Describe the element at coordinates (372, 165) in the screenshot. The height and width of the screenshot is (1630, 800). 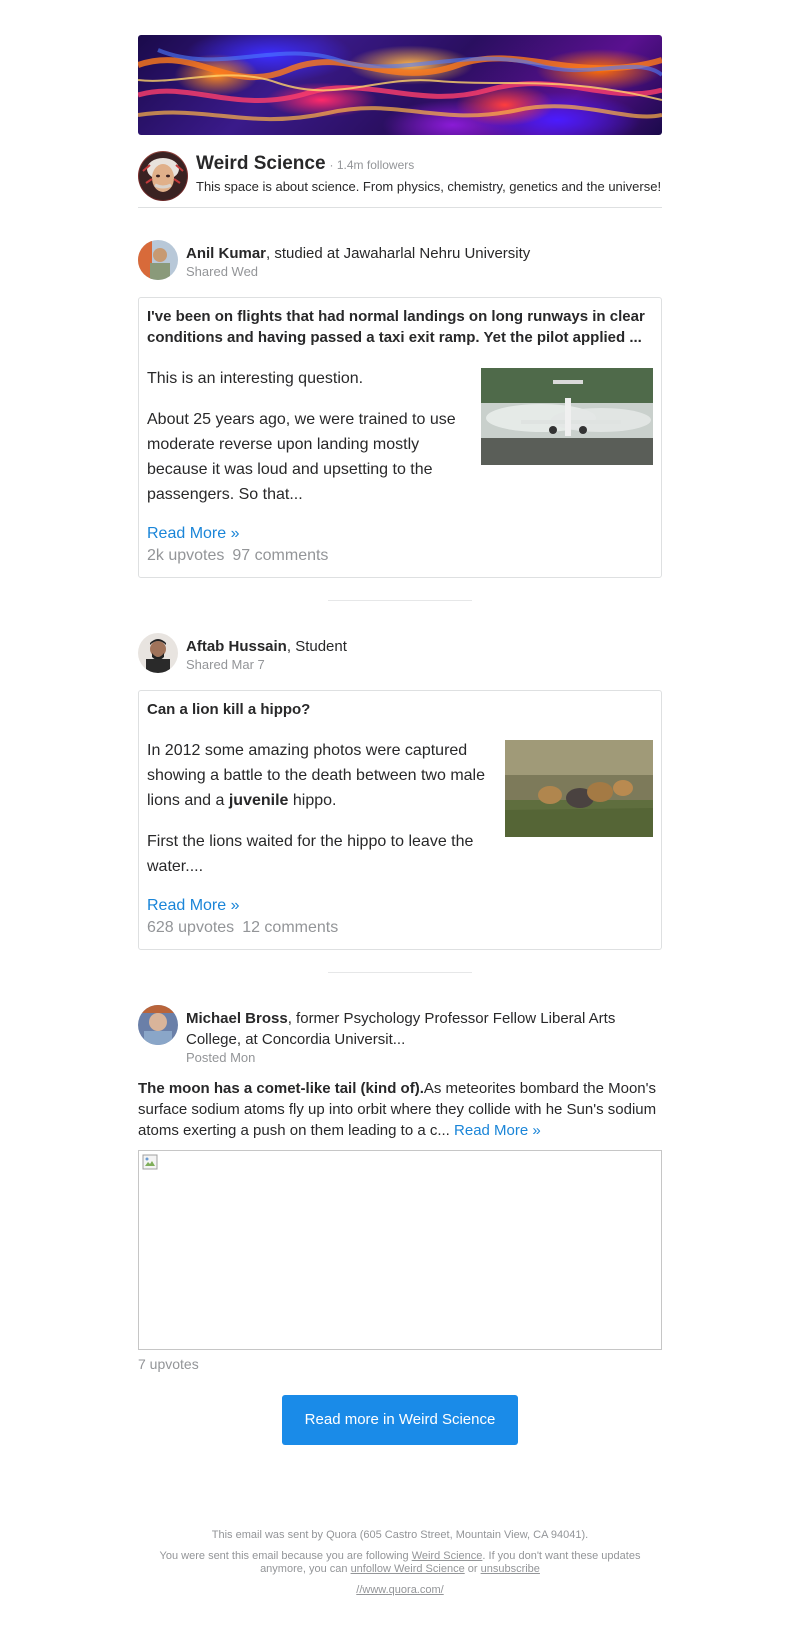
I see `space-followers-count: · 1.4m followers` at that location.